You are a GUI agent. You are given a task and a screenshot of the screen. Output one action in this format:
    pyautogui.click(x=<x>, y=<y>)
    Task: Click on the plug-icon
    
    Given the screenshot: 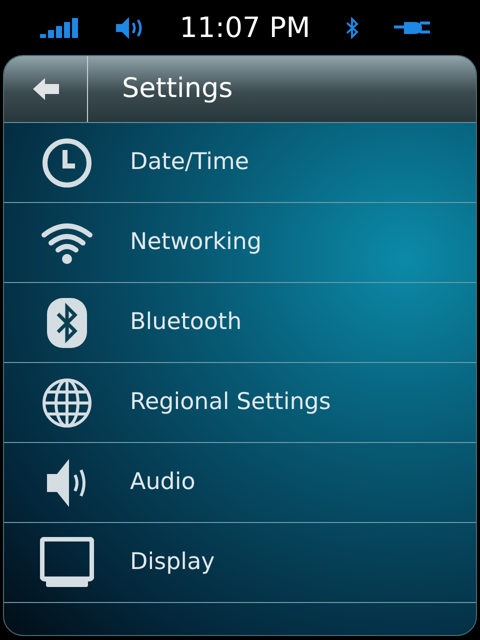 What is the action you would take?
    pyautogui.click(x=412, y=27)
    